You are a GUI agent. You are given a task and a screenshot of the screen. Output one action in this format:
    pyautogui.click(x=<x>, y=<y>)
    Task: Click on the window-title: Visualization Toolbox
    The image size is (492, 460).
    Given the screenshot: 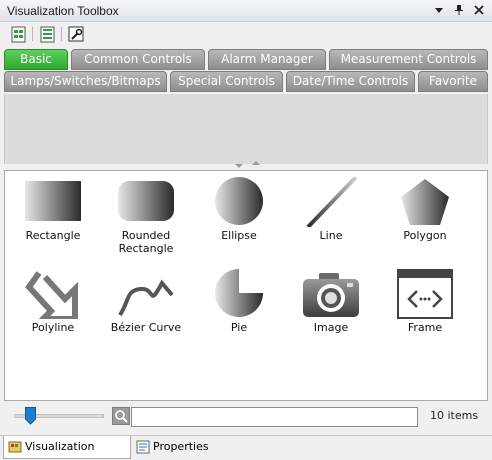 What is the action you would take?
    pyautogui.click(x=63, y=11)
    